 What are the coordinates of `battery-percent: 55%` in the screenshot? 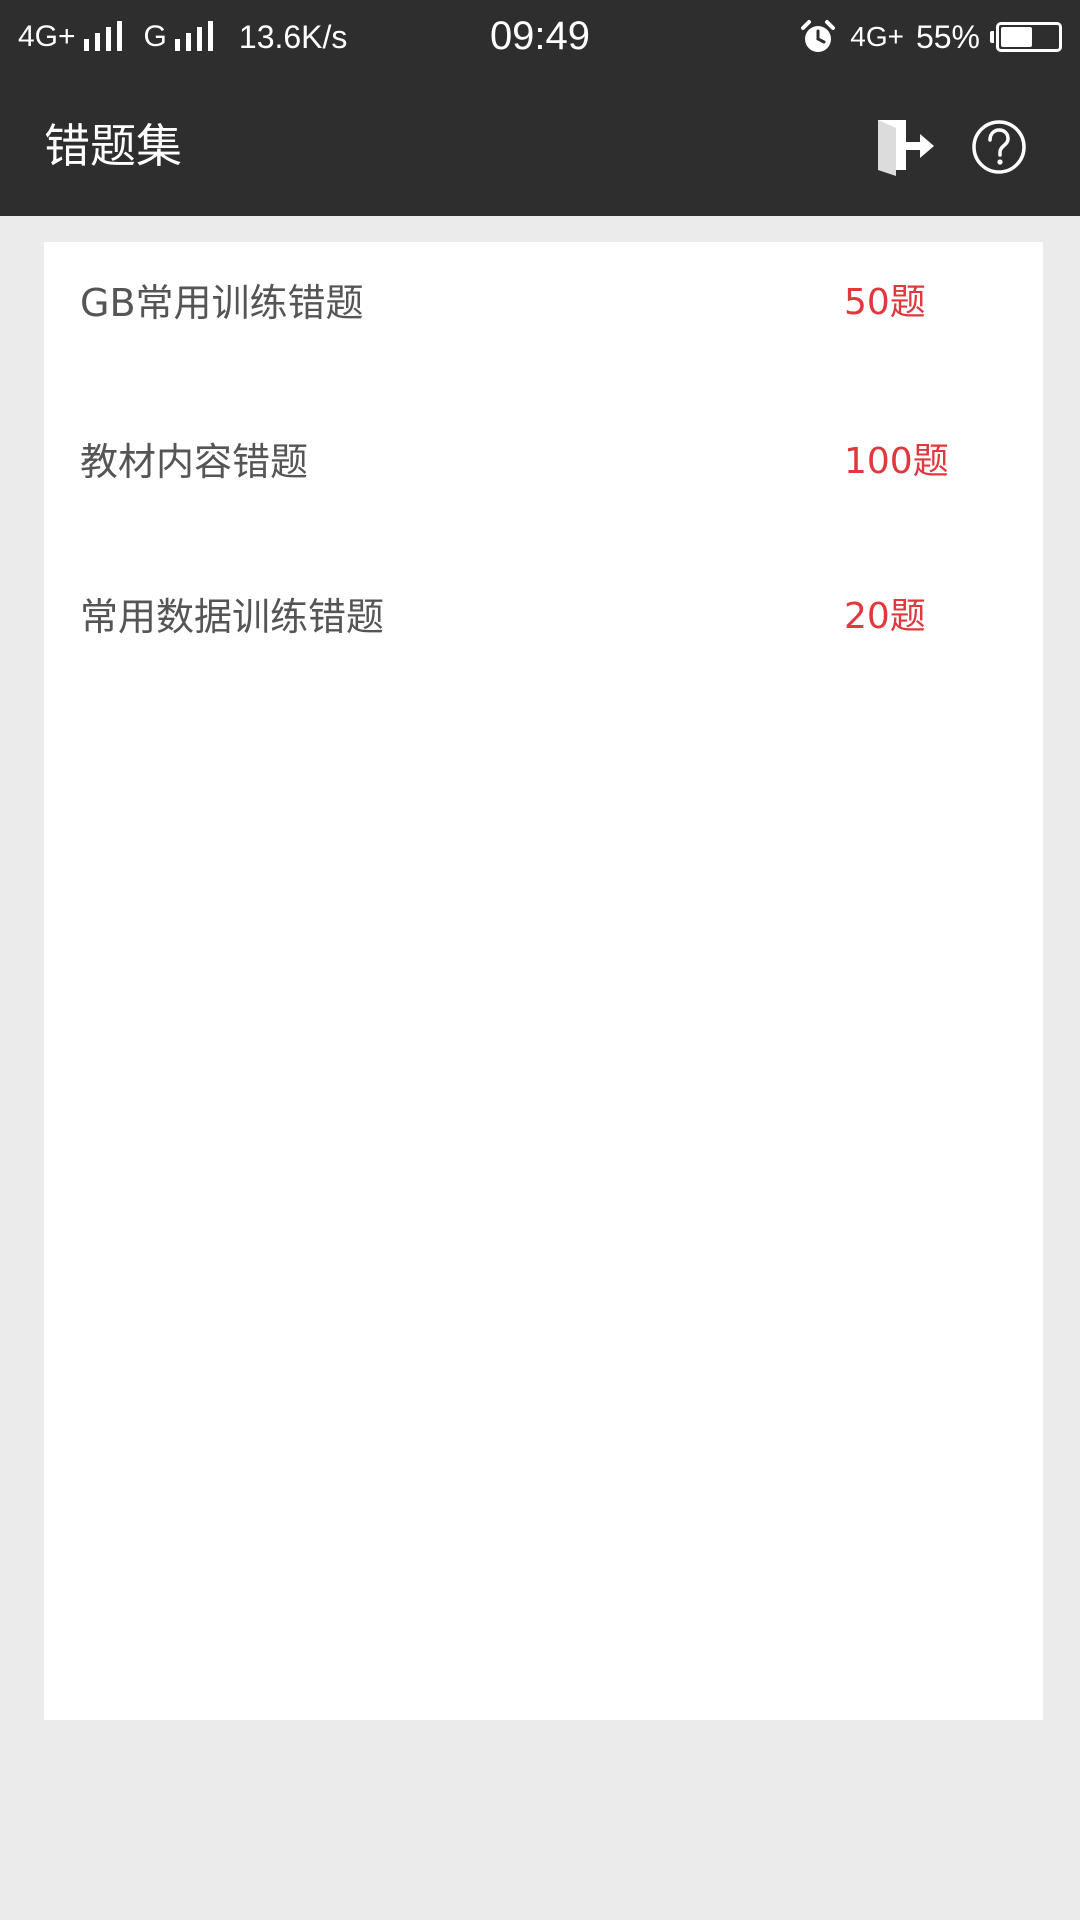 It's located at (947, 36).